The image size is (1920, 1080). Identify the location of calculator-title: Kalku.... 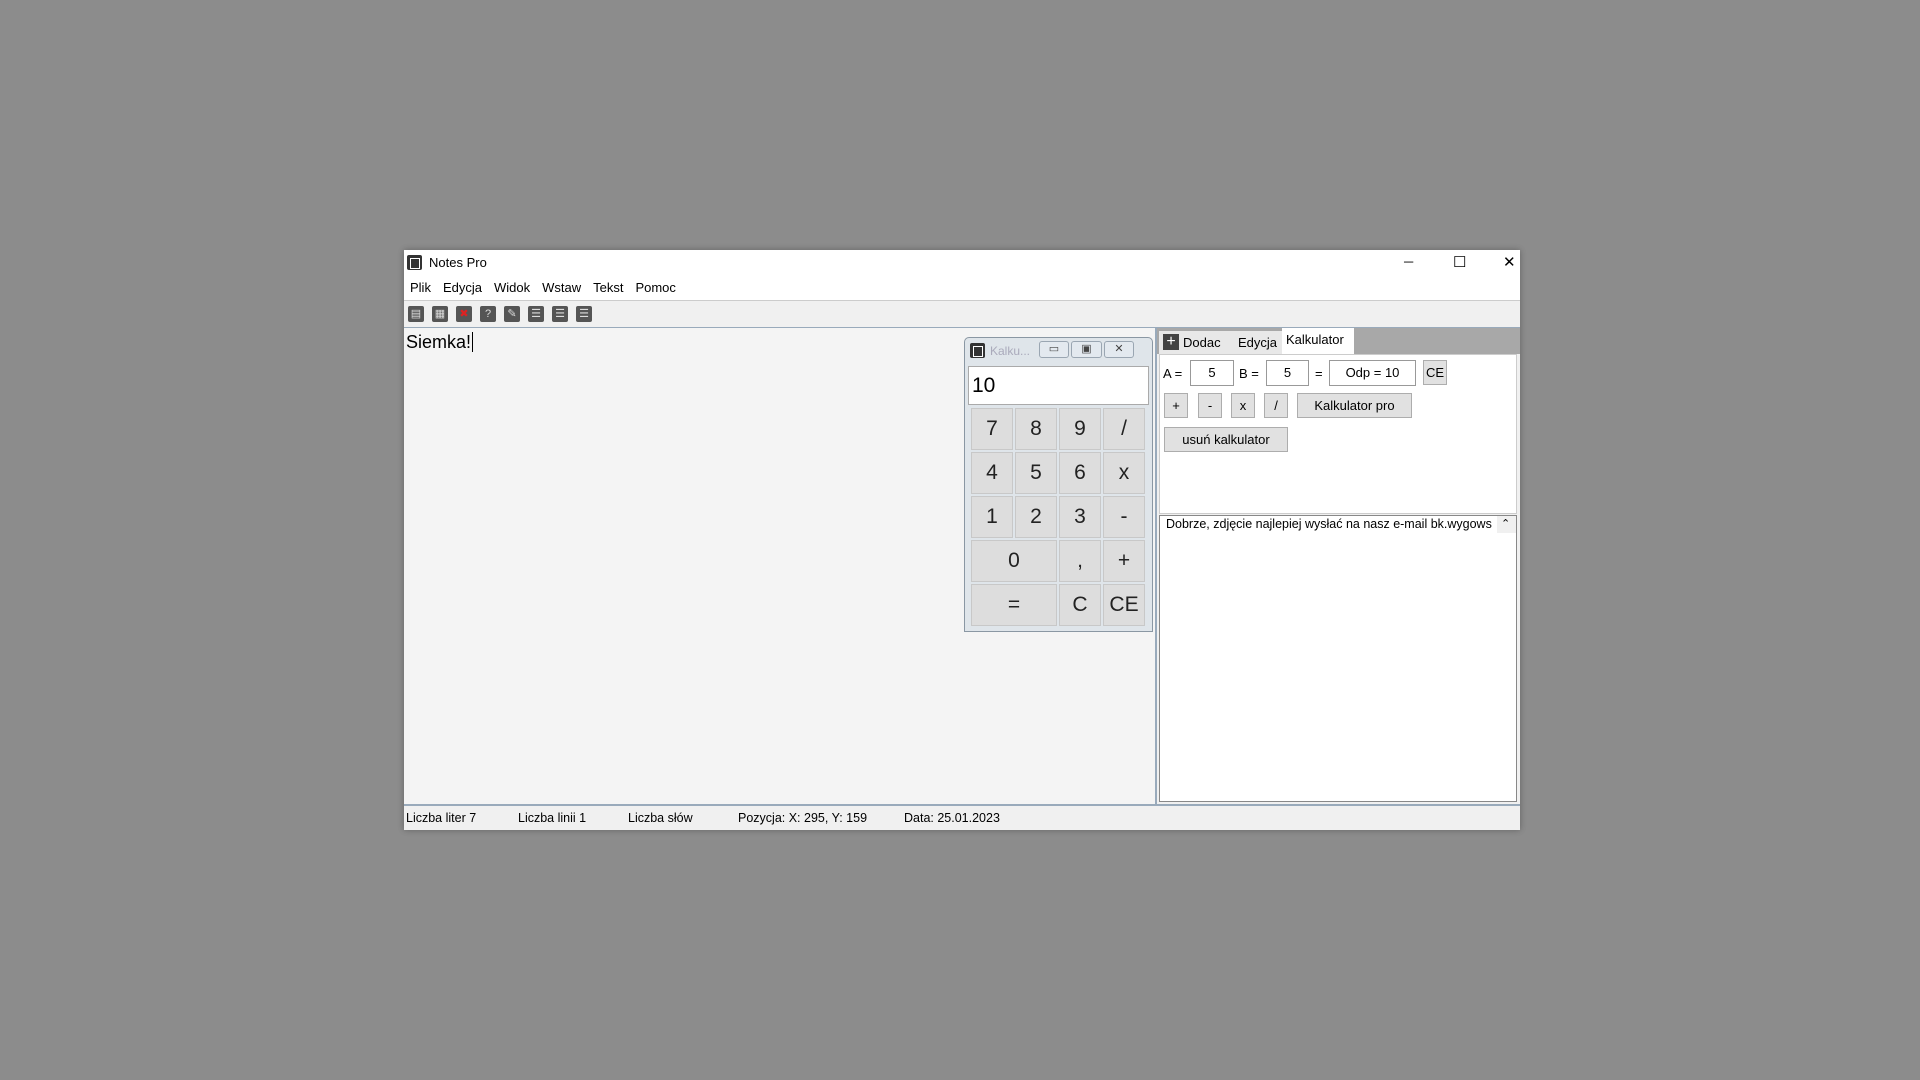
(1010, 351).